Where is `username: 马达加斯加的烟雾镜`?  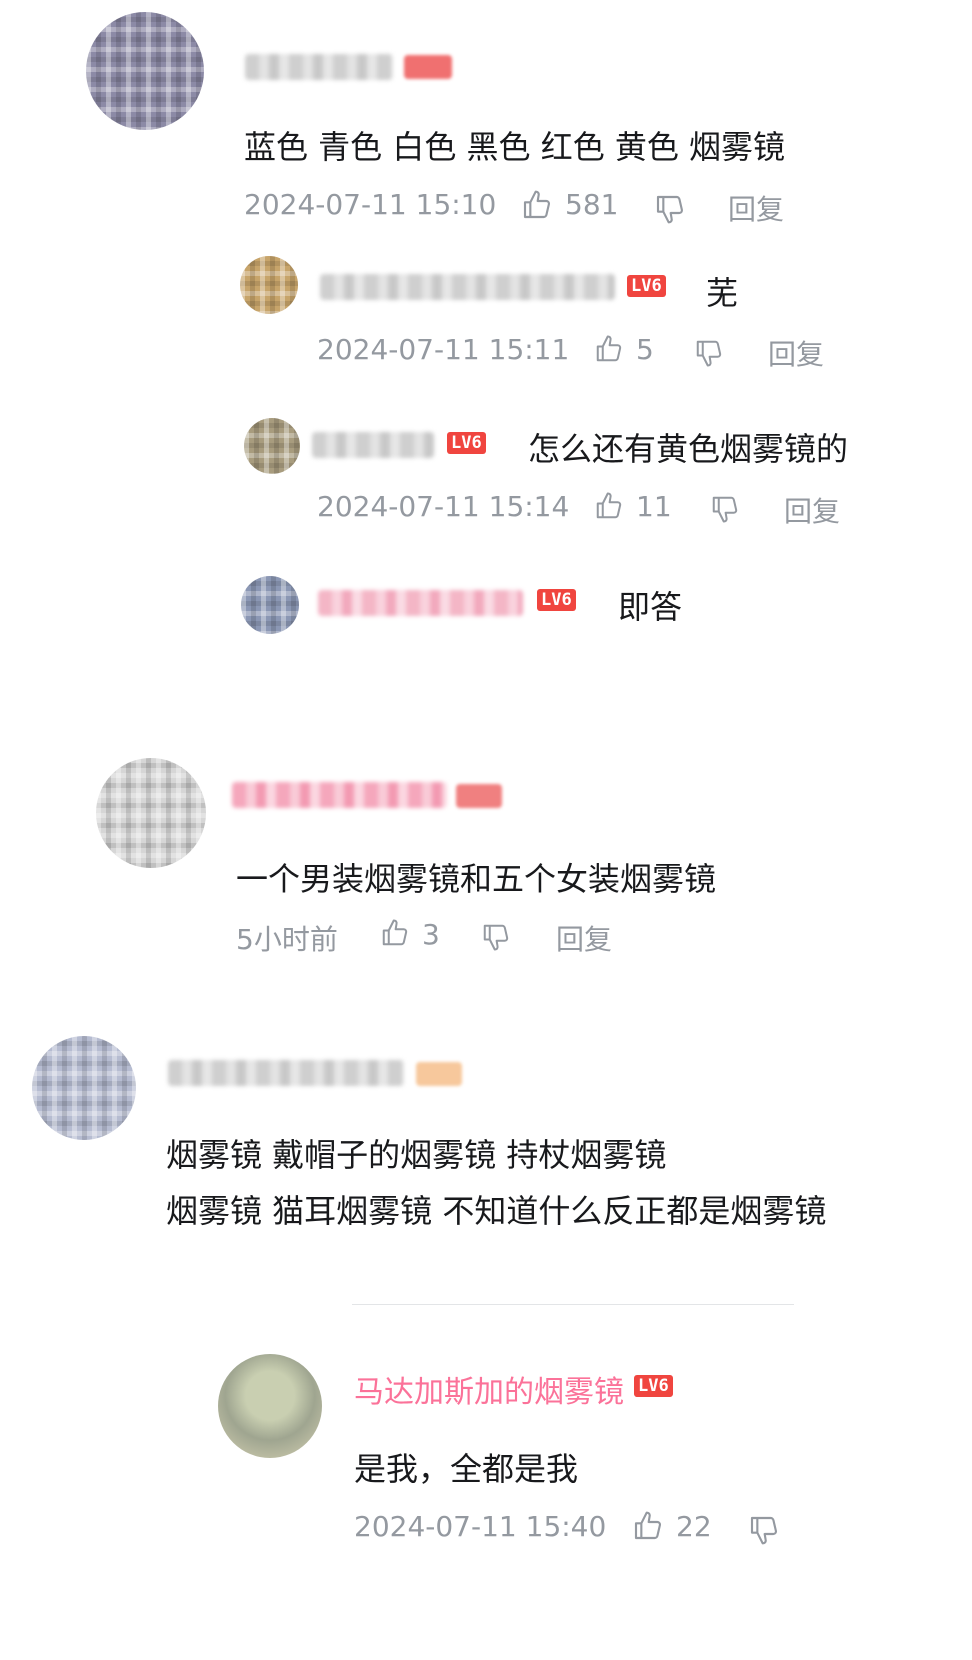 username: 马达加斯加的烟雾镜 is located at coordinates (489, 1389).